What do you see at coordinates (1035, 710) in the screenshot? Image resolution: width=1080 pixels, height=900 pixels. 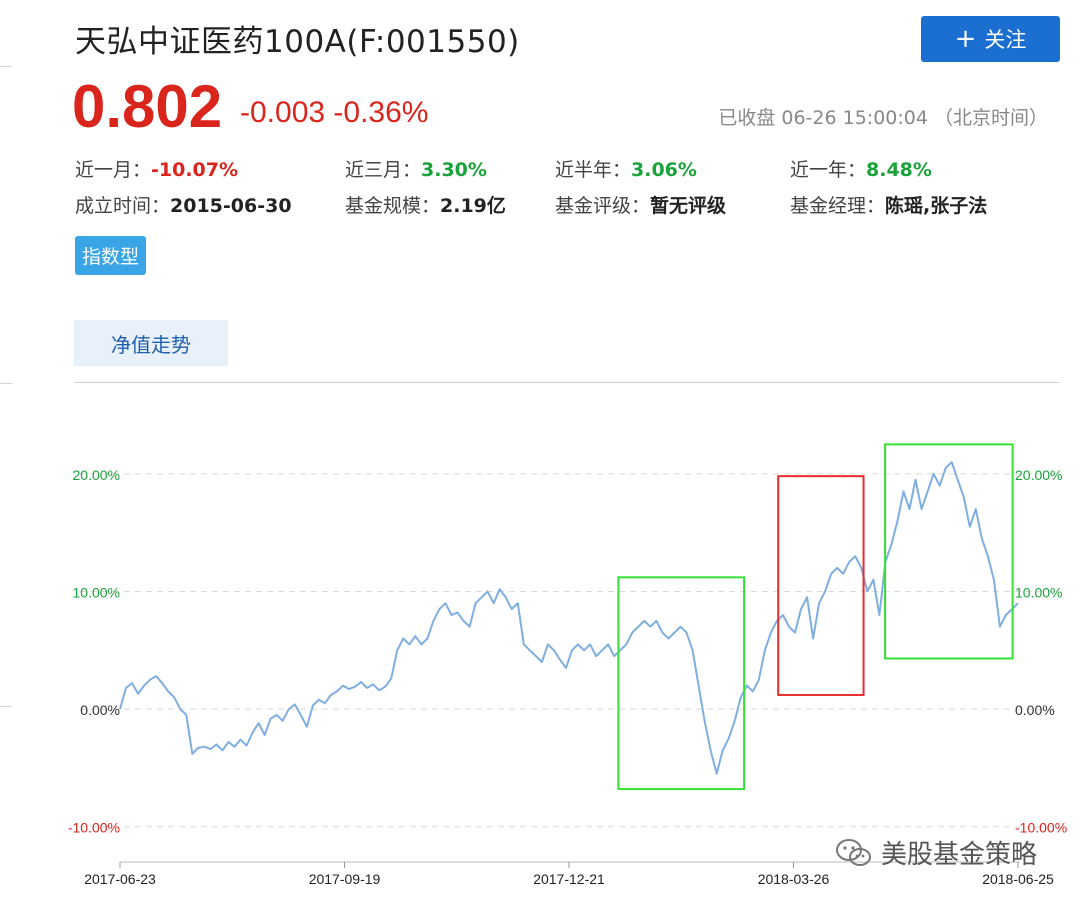 I see `y-tick-label-right: 0.00%` at bounding box center [1035, 710].